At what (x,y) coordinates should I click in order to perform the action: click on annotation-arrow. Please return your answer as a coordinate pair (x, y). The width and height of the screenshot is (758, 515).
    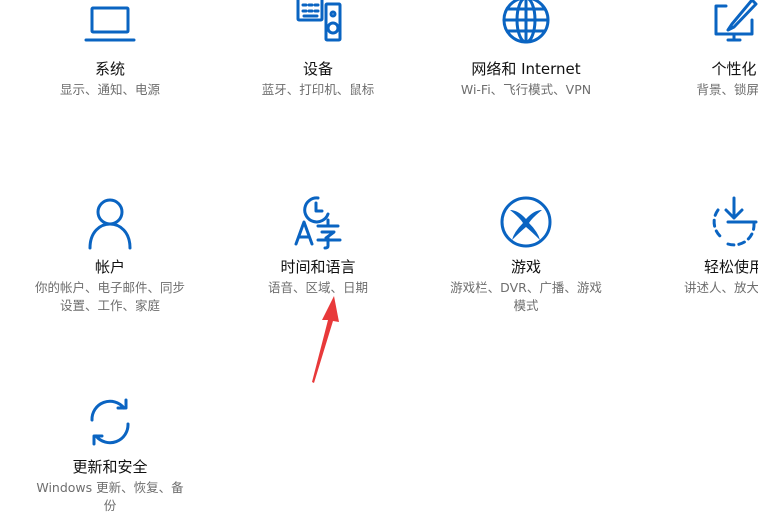
    Looking at the image, I should click on (325, 339).